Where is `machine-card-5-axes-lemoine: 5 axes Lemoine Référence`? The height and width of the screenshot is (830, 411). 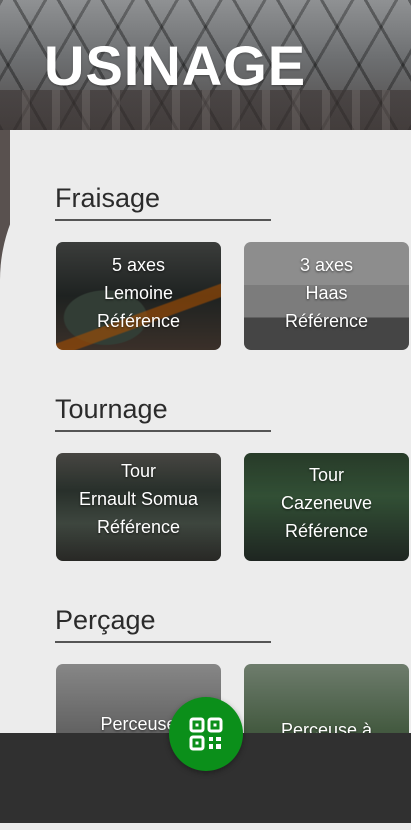
machine-card-5-axes-lemoine: 5 axes Lemoine Référence is located at coordinates (138, 296).